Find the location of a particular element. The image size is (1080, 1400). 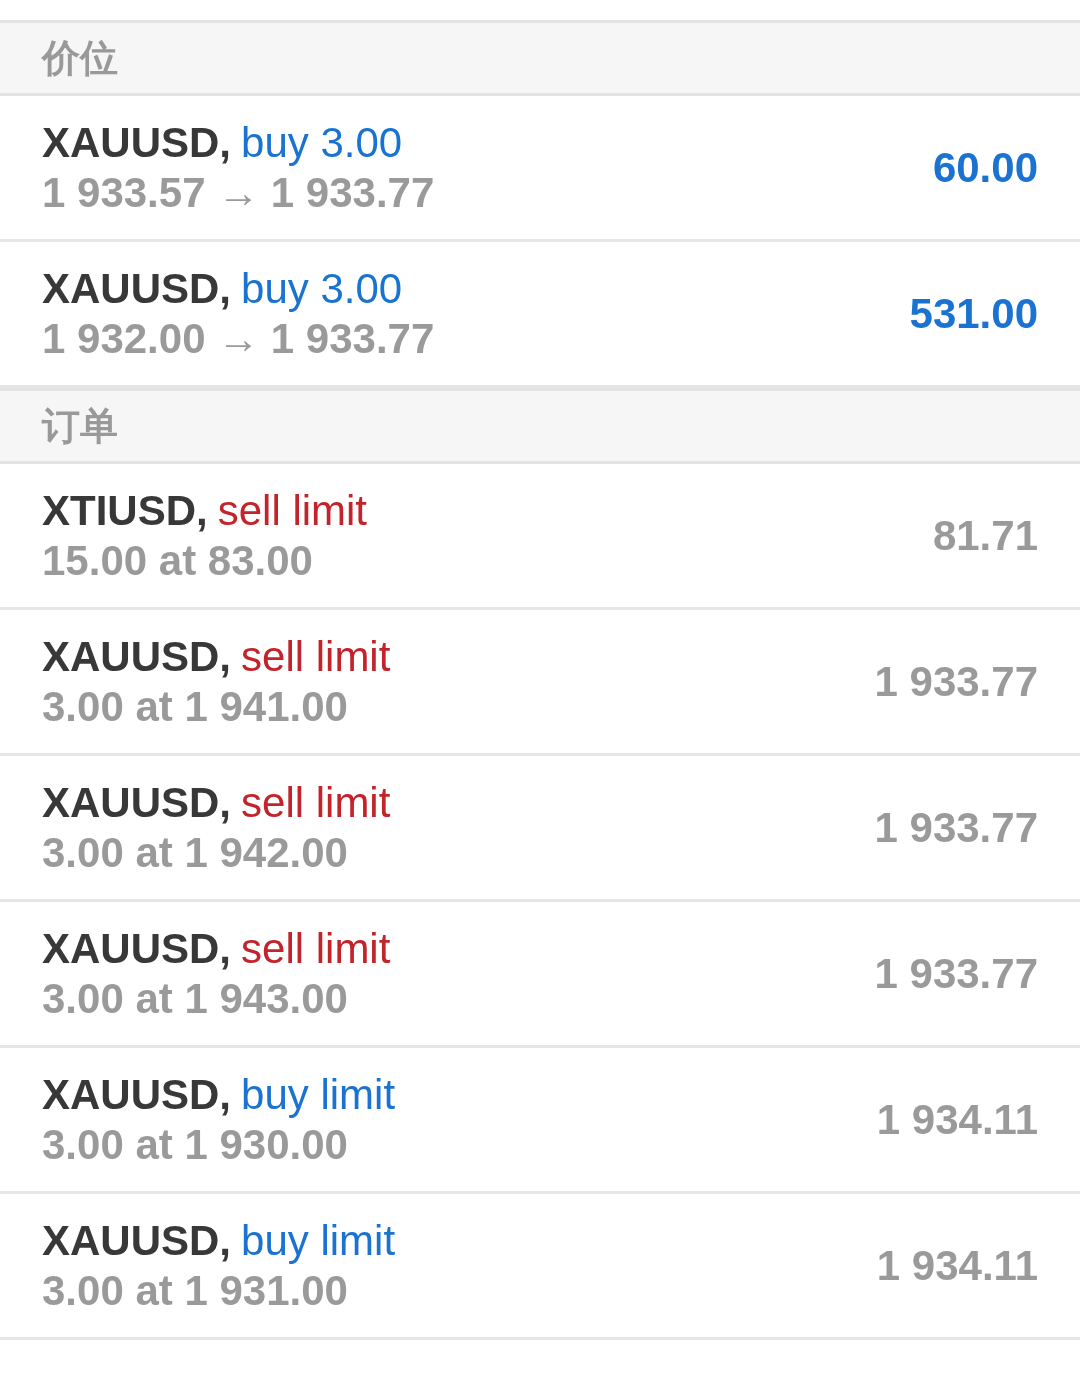

order-detail: 3.00 at 1 941.00 is located at coordinates (195, 706).